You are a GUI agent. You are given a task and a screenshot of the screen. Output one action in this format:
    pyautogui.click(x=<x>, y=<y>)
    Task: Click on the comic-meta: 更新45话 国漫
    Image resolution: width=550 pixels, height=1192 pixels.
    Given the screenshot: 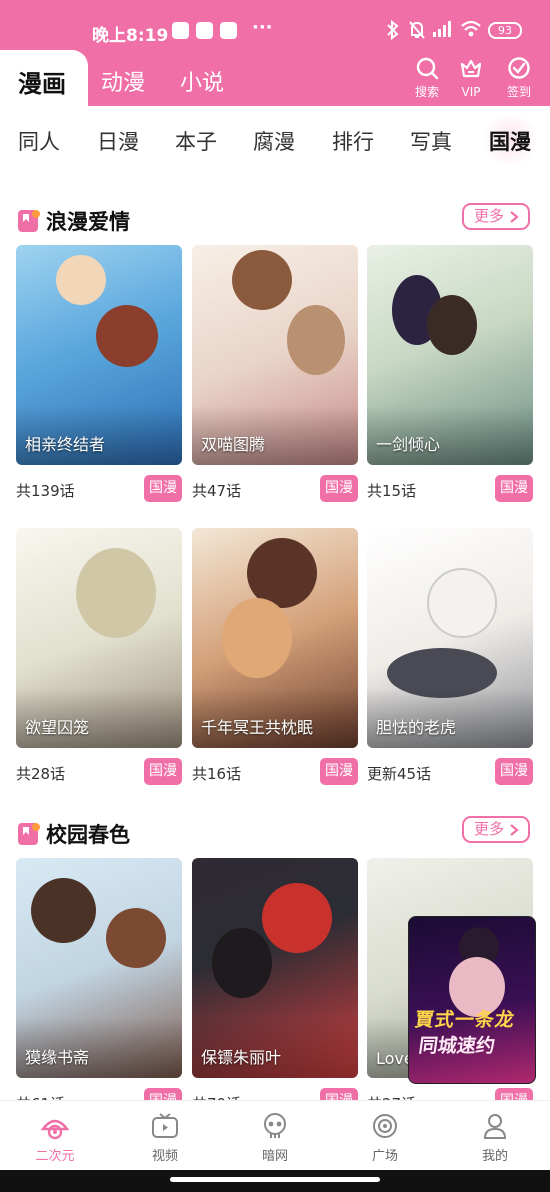 What is the action you would take?
    pyautogui.click(x=450, y=768)
    